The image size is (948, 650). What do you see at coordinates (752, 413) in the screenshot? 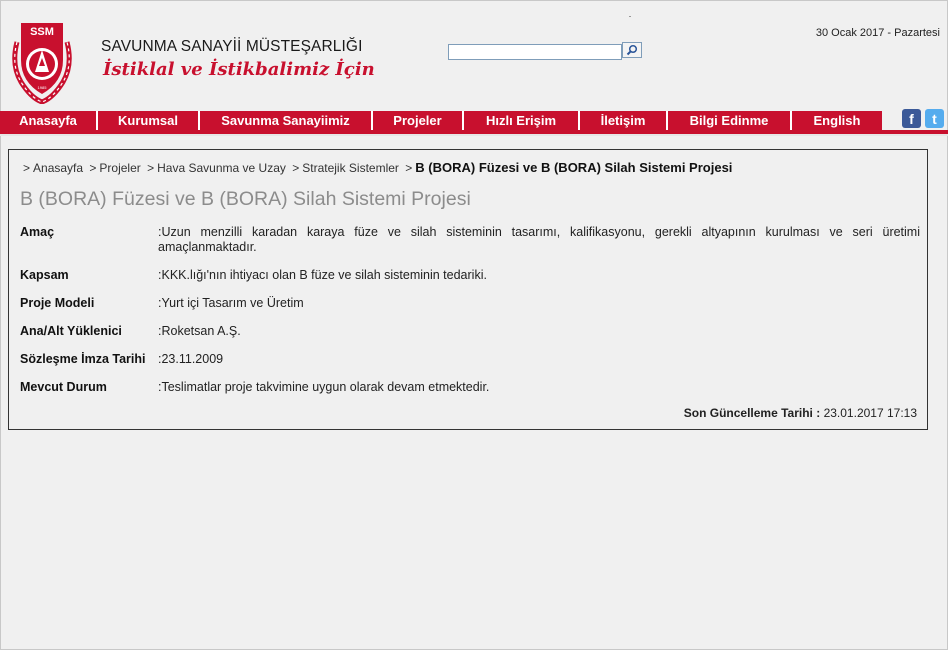
I see `last-updated-label: Son Güncelleme Tarihi :` at bounding box center [752, 413].